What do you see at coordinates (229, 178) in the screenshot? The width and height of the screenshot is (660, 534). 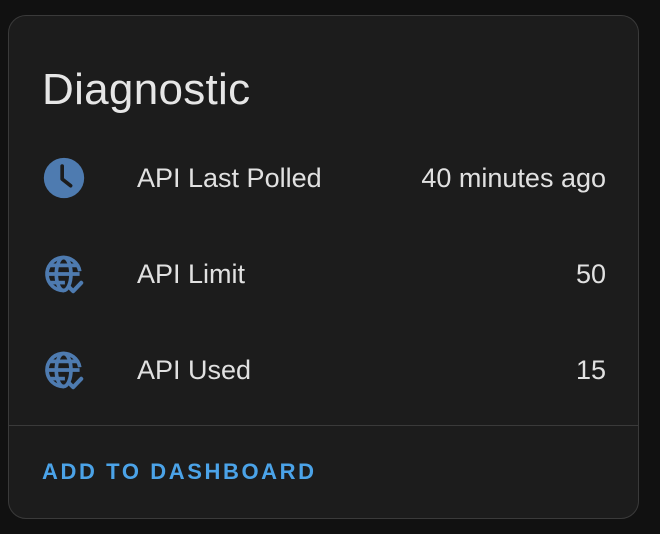 I see `entity-name: API Last Polled` at bounding box center [229, 178].